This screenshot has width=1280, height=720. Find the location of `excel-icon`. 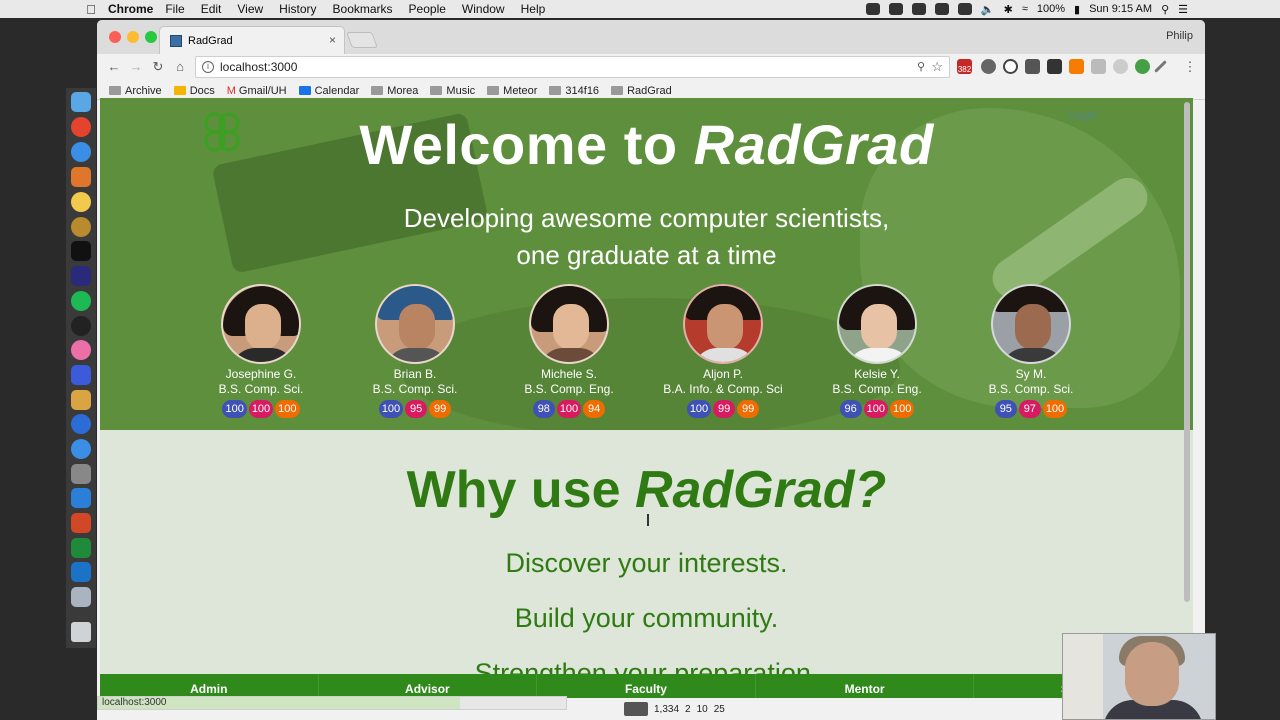

excel-icon is located at coordinates (81, 548).